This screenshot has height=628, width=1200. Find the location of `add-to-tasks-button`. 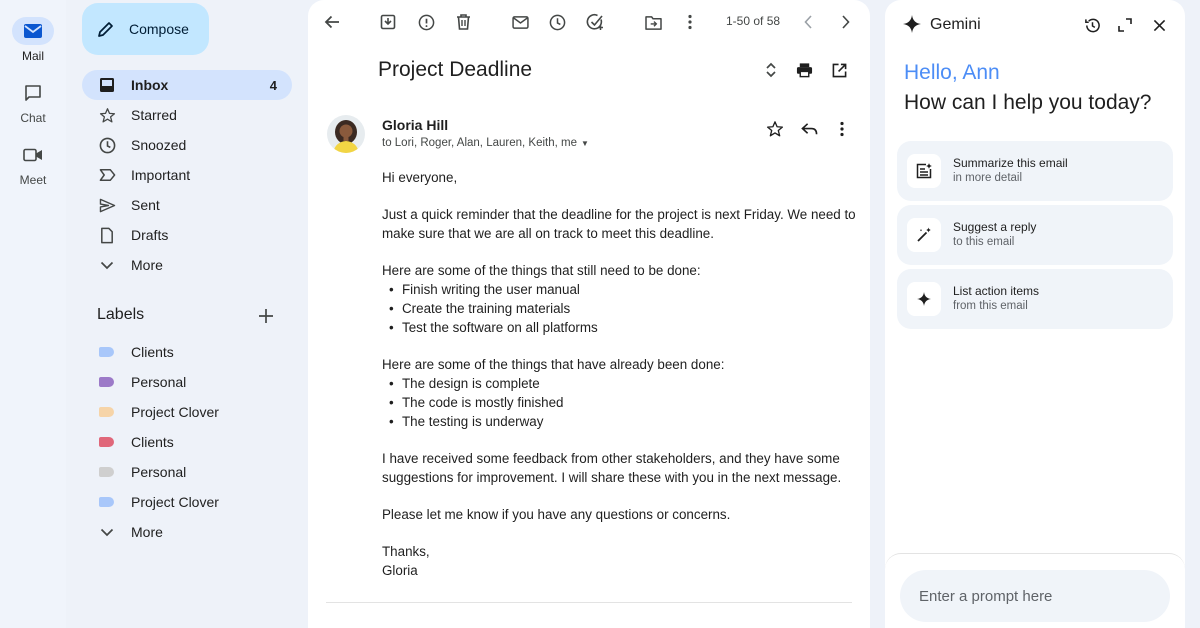

add-to-tasks-button is located at coordinates (595, 22).